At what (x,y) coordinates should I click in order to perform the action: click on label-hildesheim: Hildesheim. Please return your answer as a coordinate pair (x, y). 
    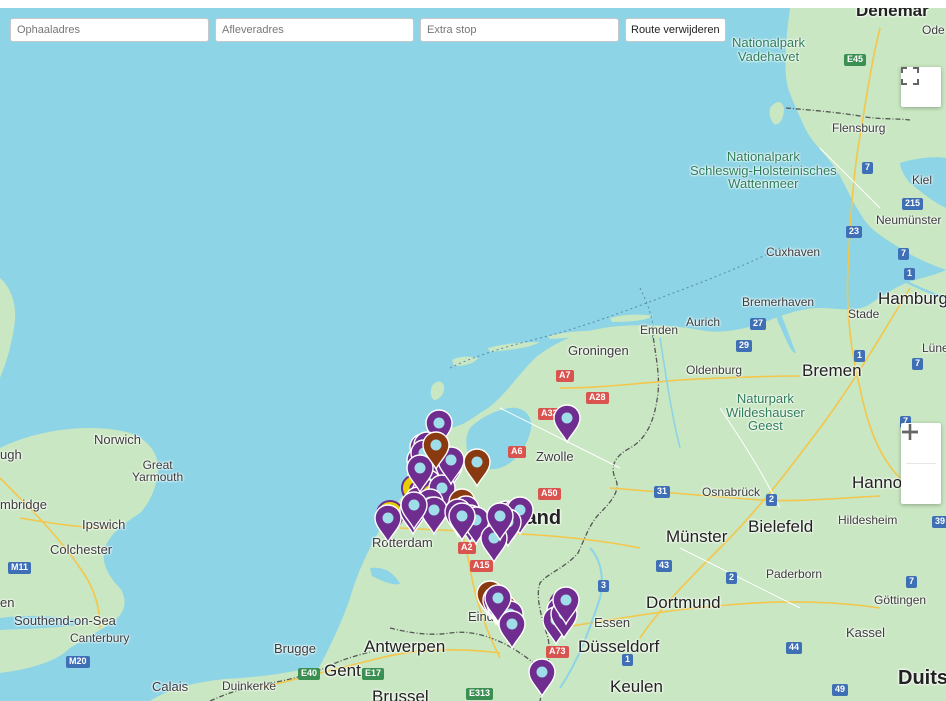
    Looking at the image, I should click on (868, 520).